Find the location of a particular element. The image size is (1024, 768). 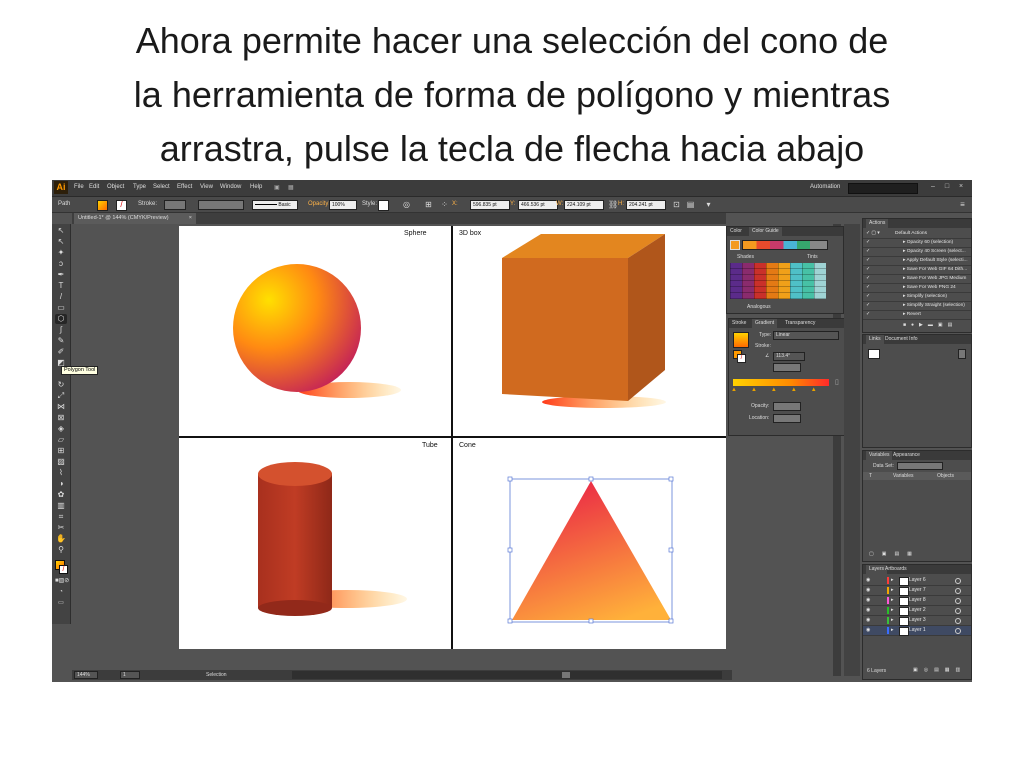

tube-body is located at coordinates (295, 541).